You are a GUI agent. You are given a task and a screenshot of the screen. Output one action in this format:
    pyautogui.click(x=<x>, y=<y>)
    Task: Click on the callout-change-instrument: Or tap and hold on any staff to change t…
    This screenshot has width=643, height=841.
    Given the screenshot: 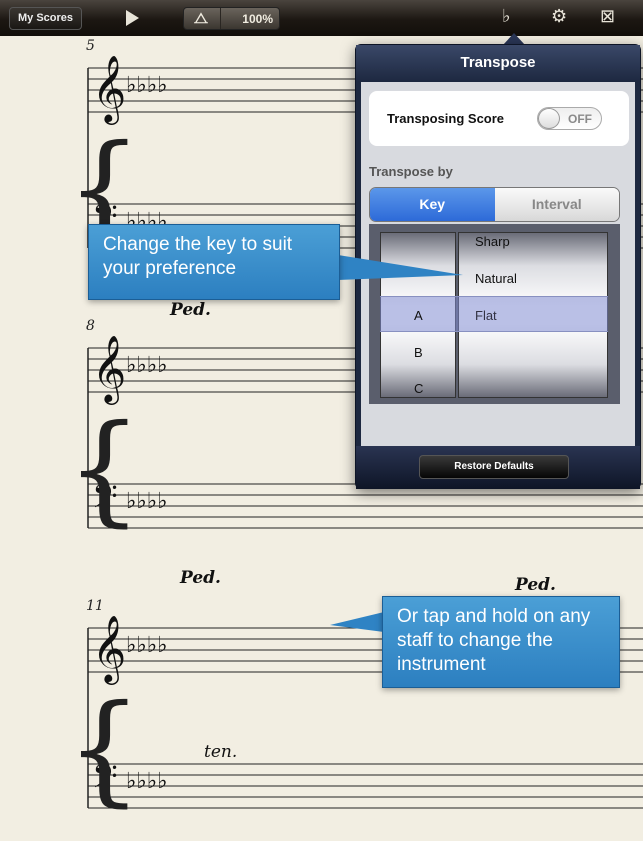 What is the action you would take?
    pyautogui.click(x=501, y=642)
    